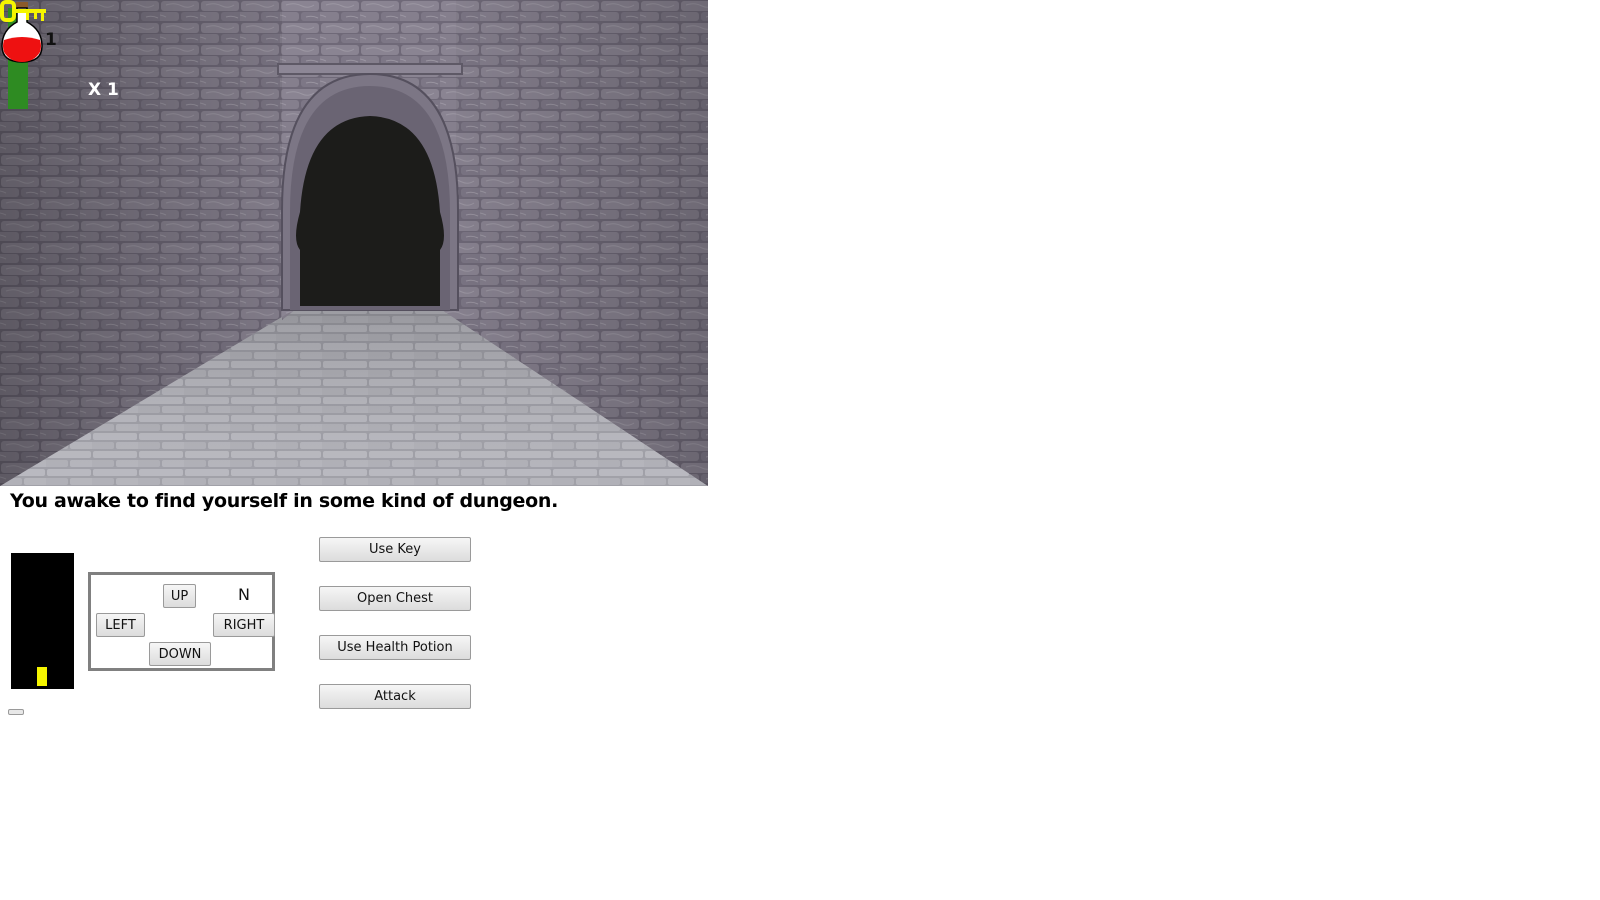 This screenshot has width=1600, height=900. What do you see at coordinates (179, 596) in the screenshot?
I see `up-button: UP` at bounding box center [179, 596].